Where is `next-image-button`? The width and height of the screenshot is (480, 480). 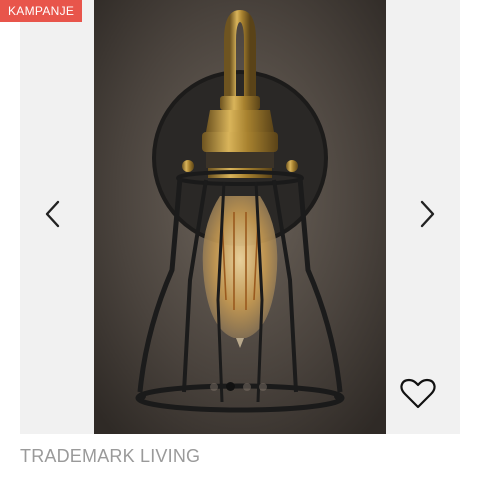 next-image-button is located at coordinates (428, 214).